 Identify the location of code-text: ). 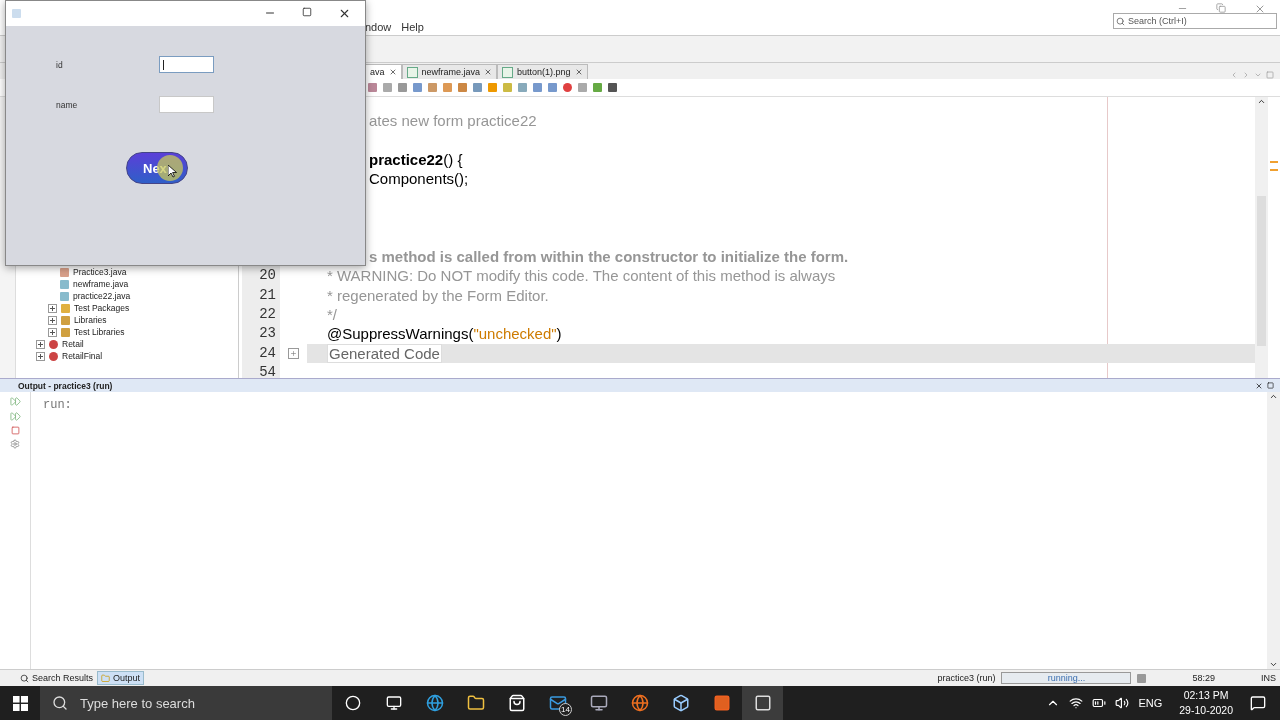
(559, 334).